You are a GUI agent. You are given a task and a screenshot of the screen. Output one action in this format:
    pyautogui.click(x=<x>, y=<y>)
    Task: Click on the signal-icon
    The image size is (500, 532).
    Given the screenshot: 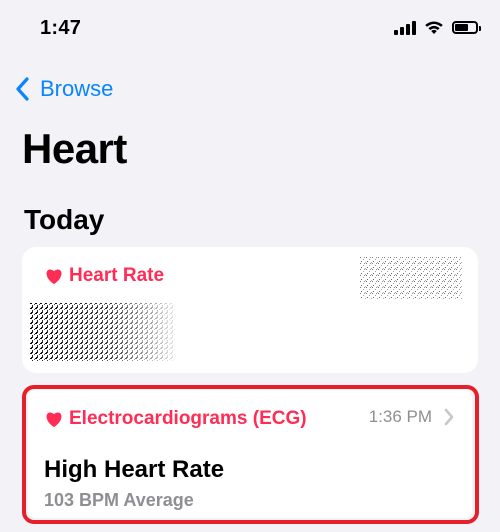 What is the action you would take?
    pyautogui.click(x=405, y=27)
    